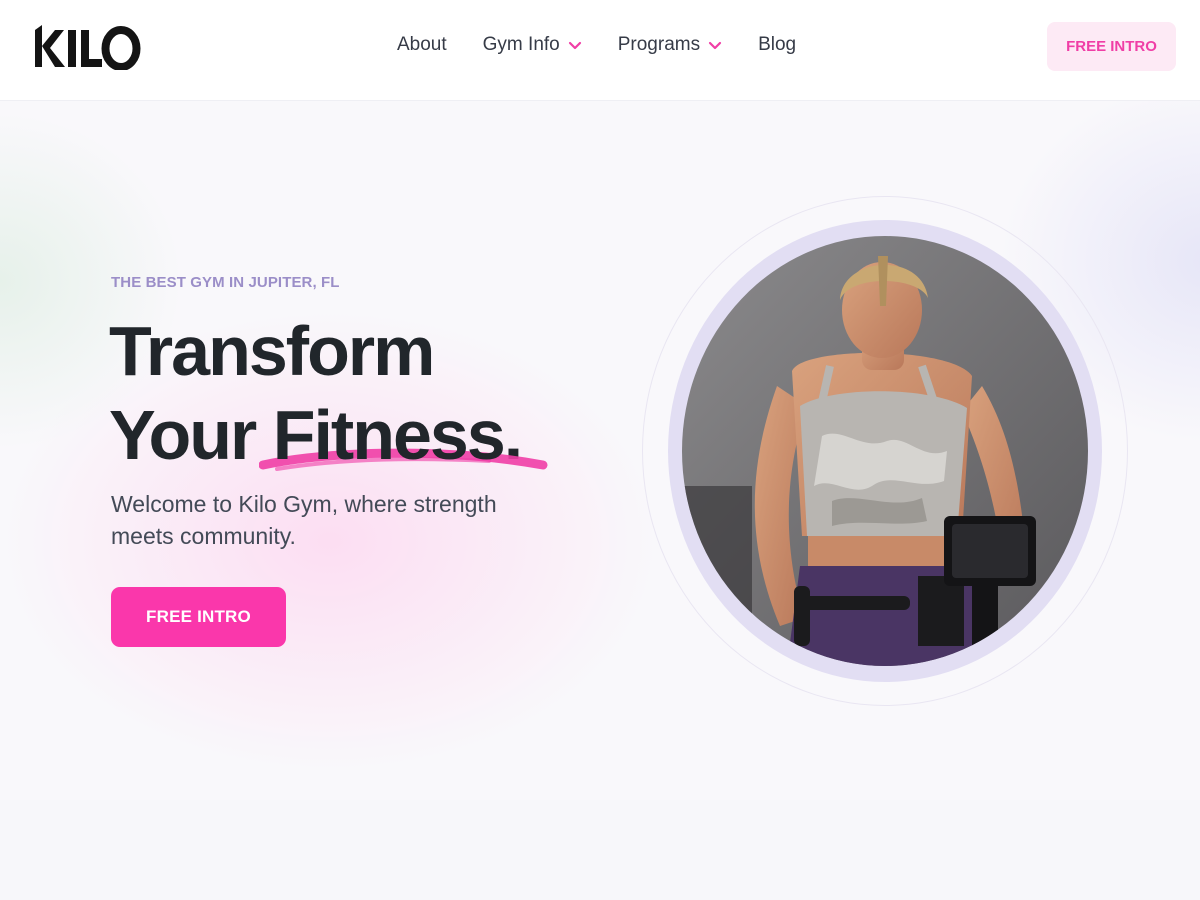 The height and width of the screenshot is (900, 1200). What do you see at coordinates (225, 282) in the screenshot?
I see `hero-eyebrow: THE BEST GYM IN JUPITER, FL` at bounding box center [225, 282].